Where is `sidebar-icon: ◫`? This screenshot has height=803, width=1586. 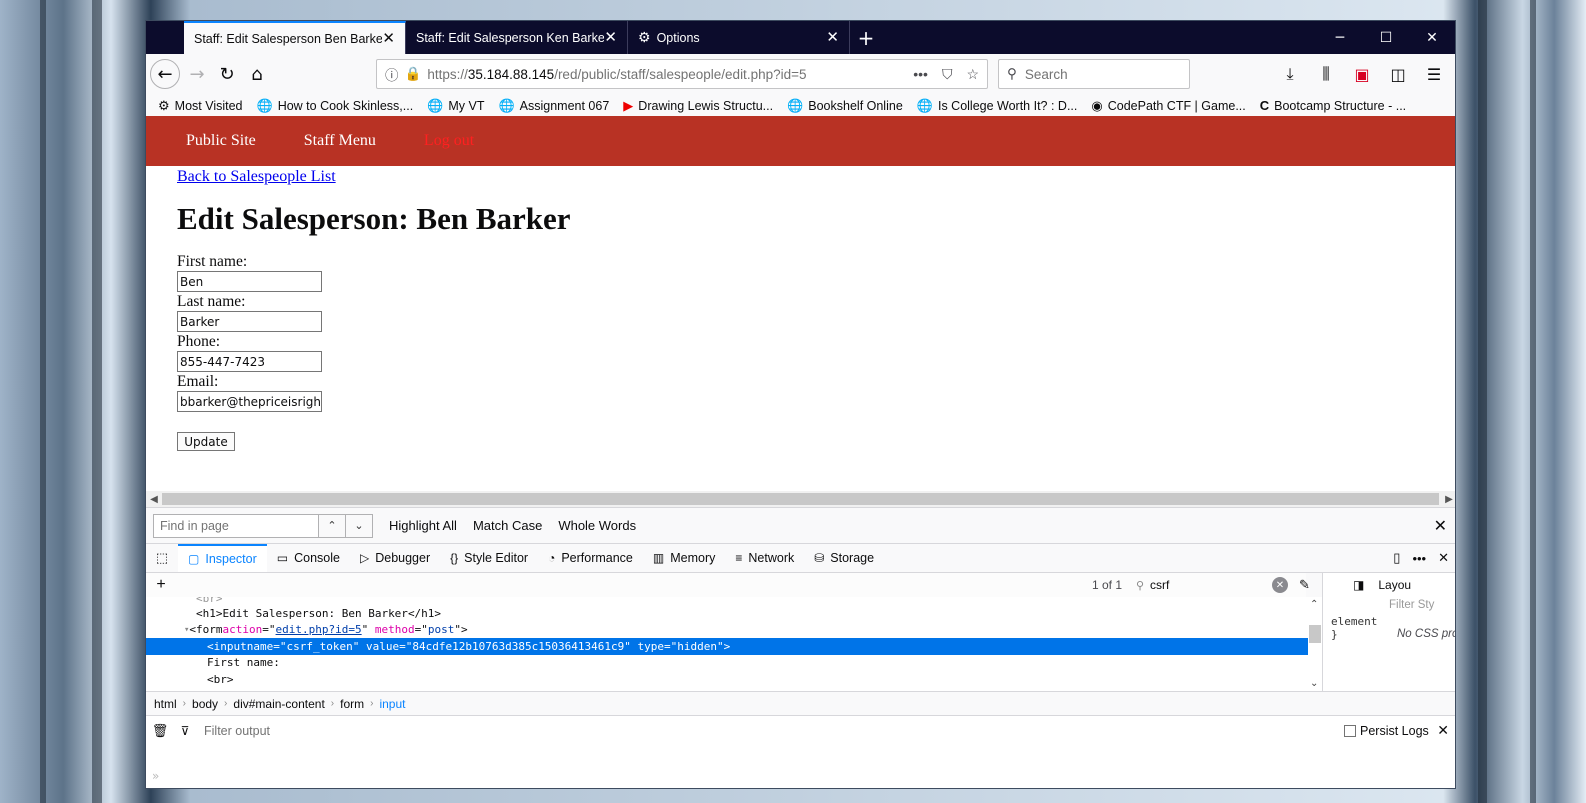 sidebar-icon: ◫ is located at coordinates (1398, 74).